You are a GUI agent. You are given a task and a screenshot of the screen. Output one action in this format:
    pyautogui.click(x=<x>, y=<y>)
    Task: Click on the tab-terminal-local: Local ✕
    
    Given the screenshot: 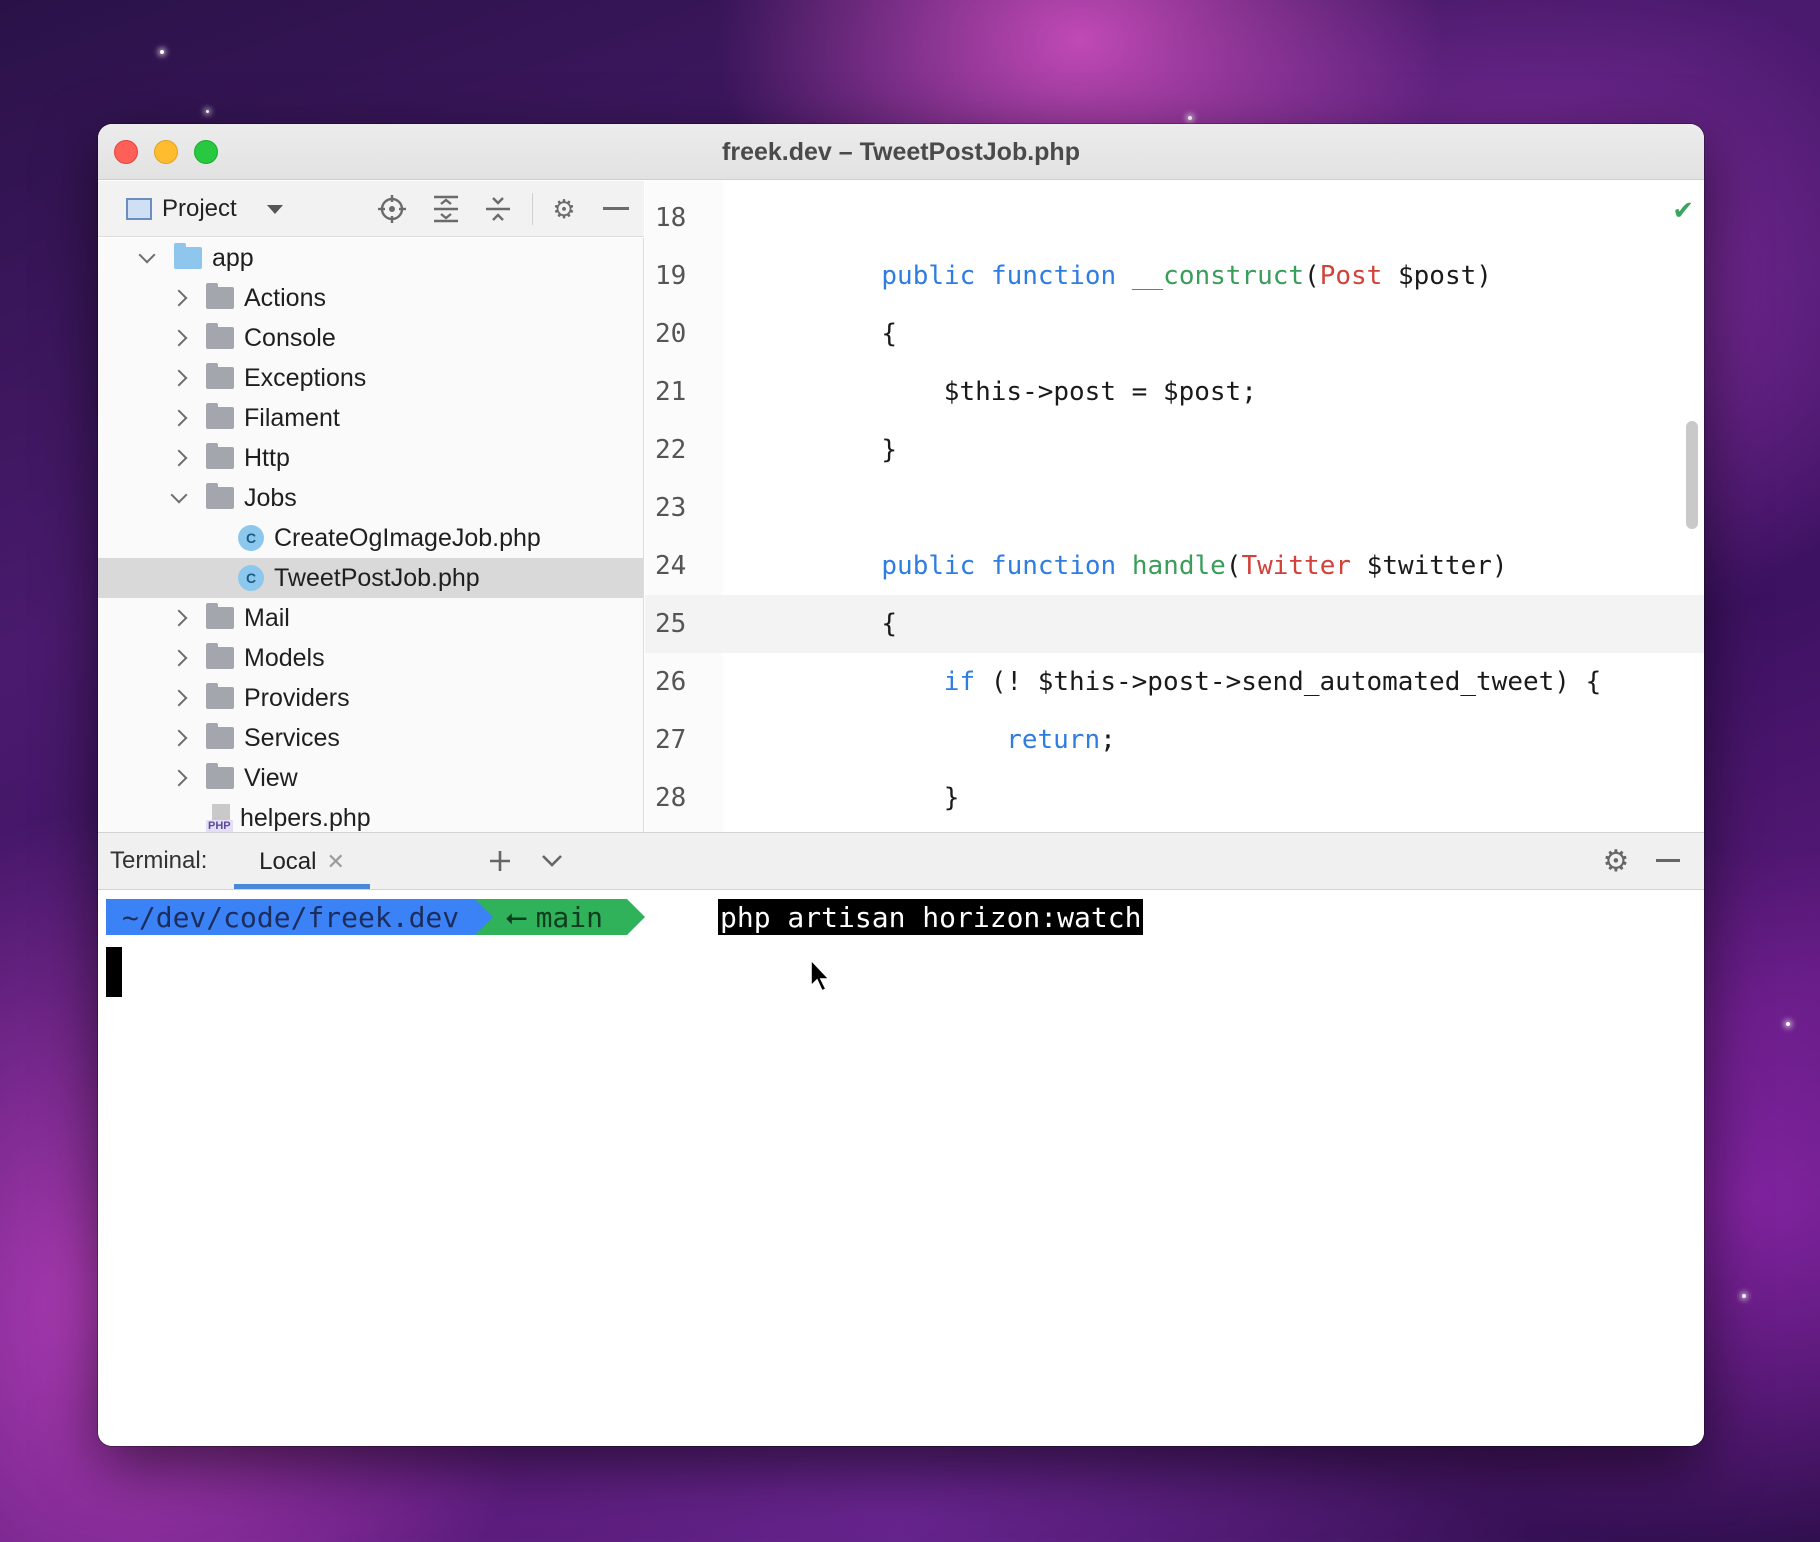 What is the action you would take?
    pyautogui.click(x=302, y=862)
    